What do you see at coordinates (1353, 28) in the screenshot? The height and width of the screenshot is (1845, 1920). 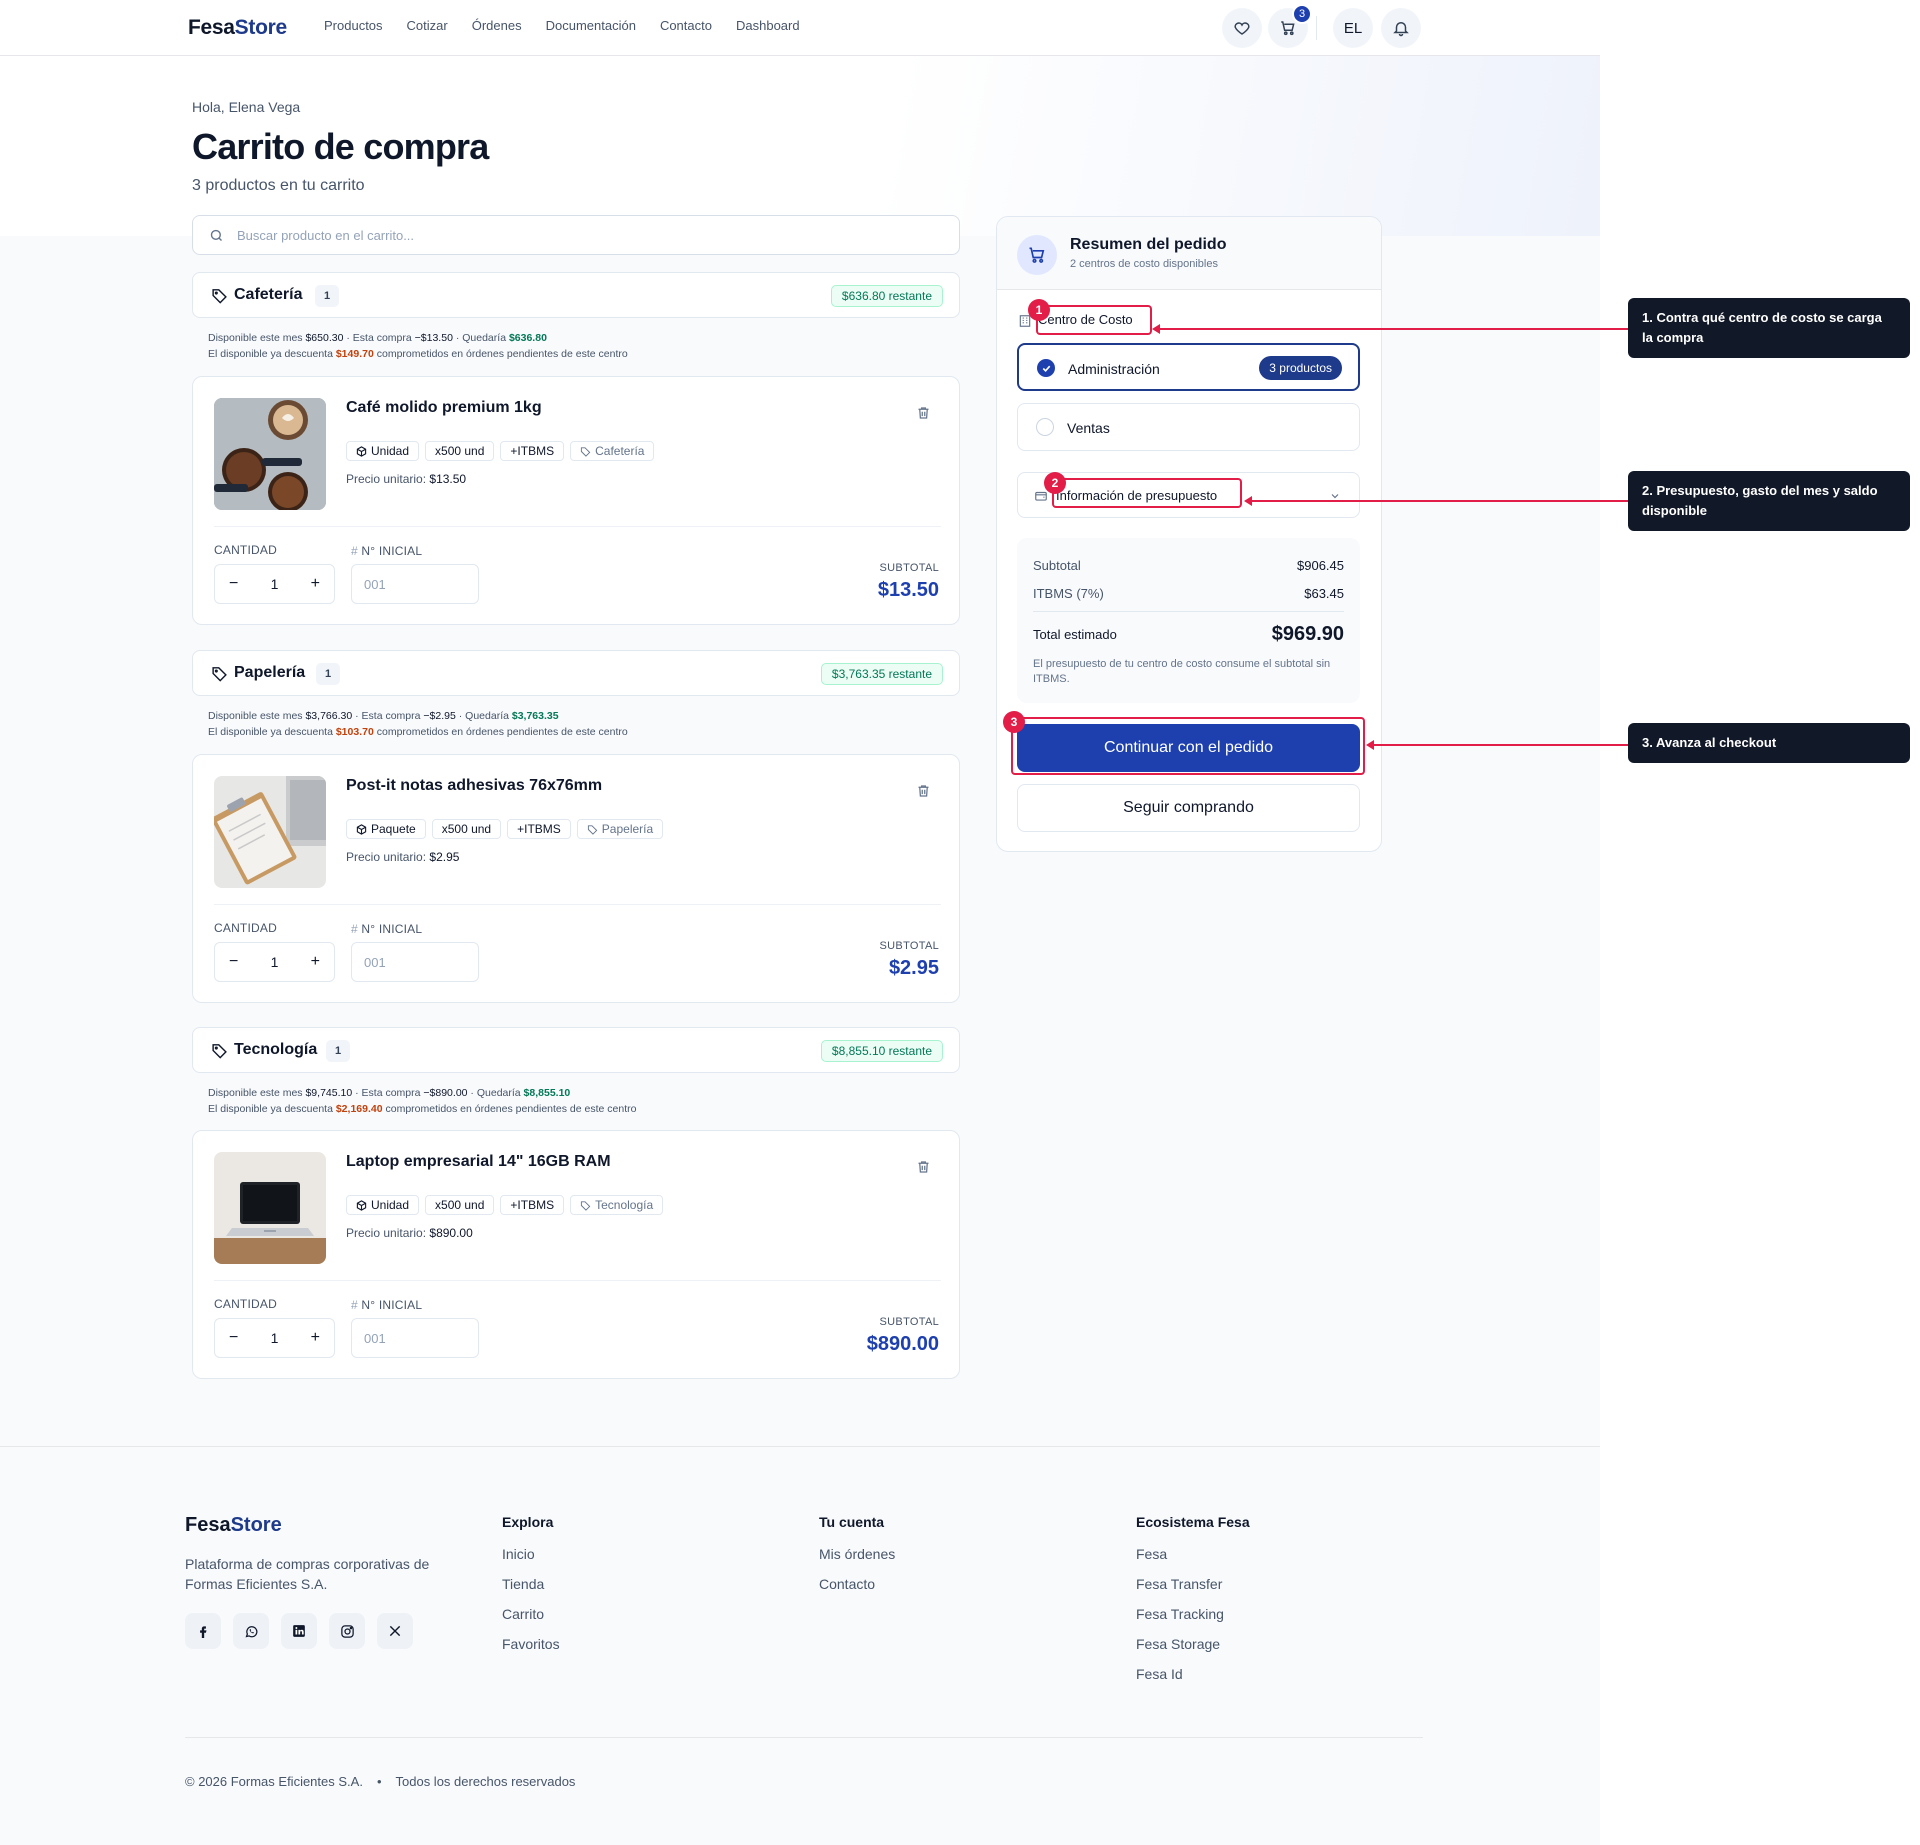 I see `avatar: EL` at bounding box center [1353, 28].